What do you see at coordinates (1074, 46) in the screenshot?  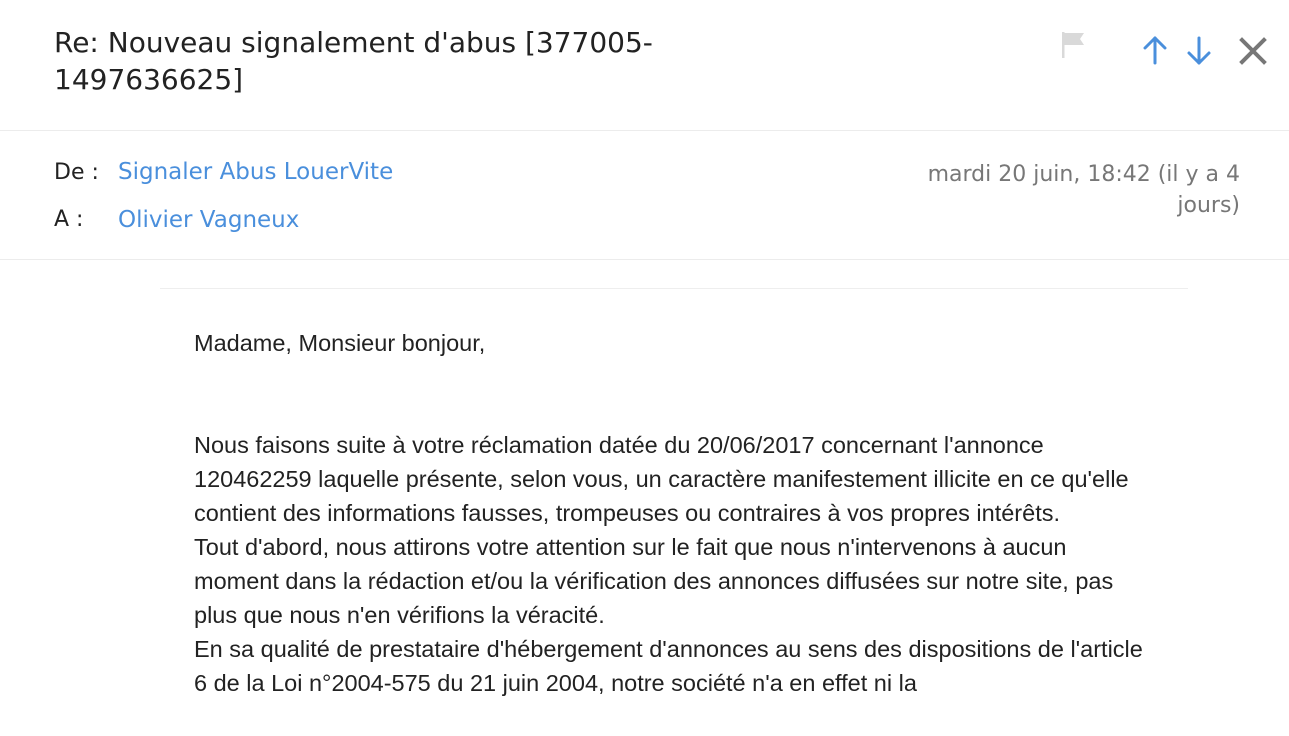 I see `flag-icon` at bounding box center [1074, 46].